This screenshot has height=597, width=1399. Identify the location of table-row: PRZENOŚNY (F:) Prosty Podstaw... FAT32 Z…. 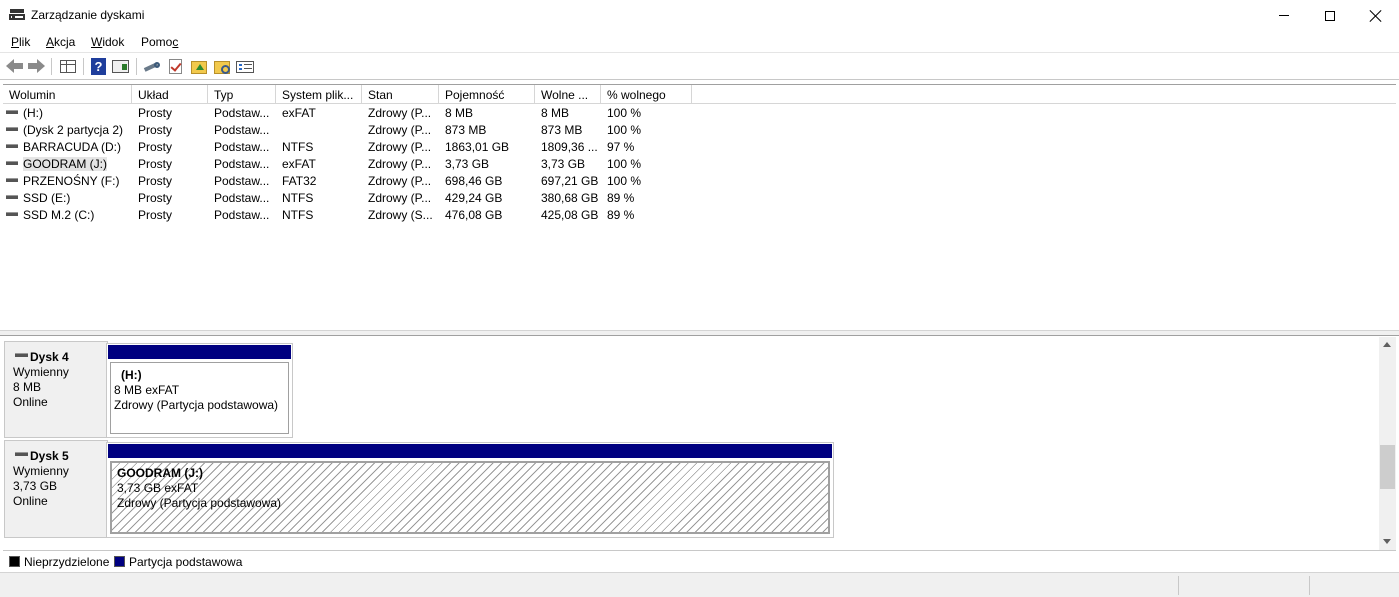
(353, 180).